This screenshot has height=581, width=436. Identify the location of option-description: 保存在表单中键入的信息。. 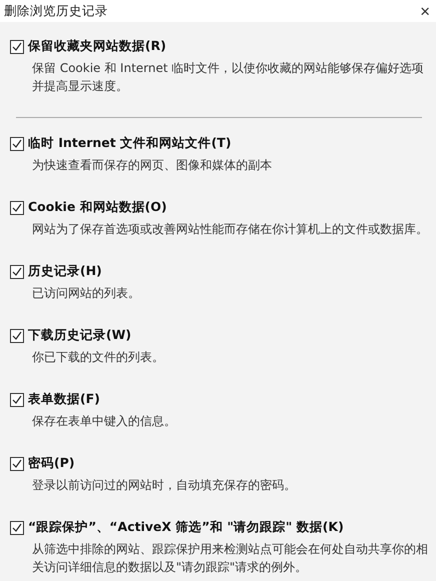
(104, 421).